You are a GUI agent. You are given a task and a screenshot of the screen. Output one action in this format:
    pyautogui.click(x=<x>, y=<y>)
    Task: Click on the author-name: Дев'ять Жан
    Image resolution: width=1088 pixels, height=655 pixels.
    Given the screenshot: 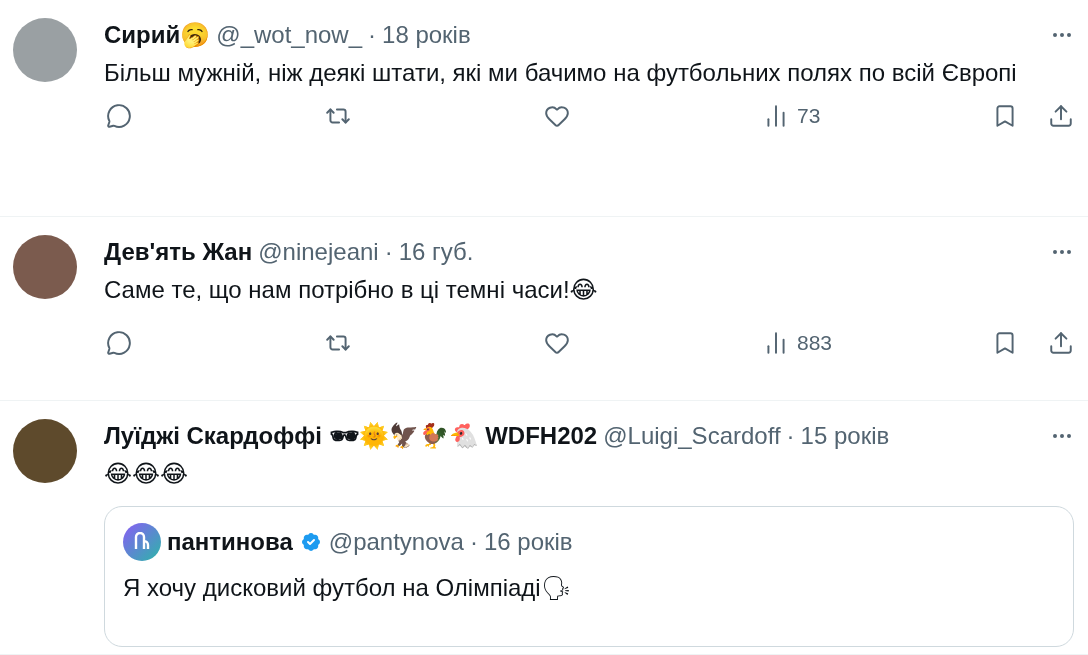 What is the action you would take?
    pyautogui.click(x=178, y=252)
    